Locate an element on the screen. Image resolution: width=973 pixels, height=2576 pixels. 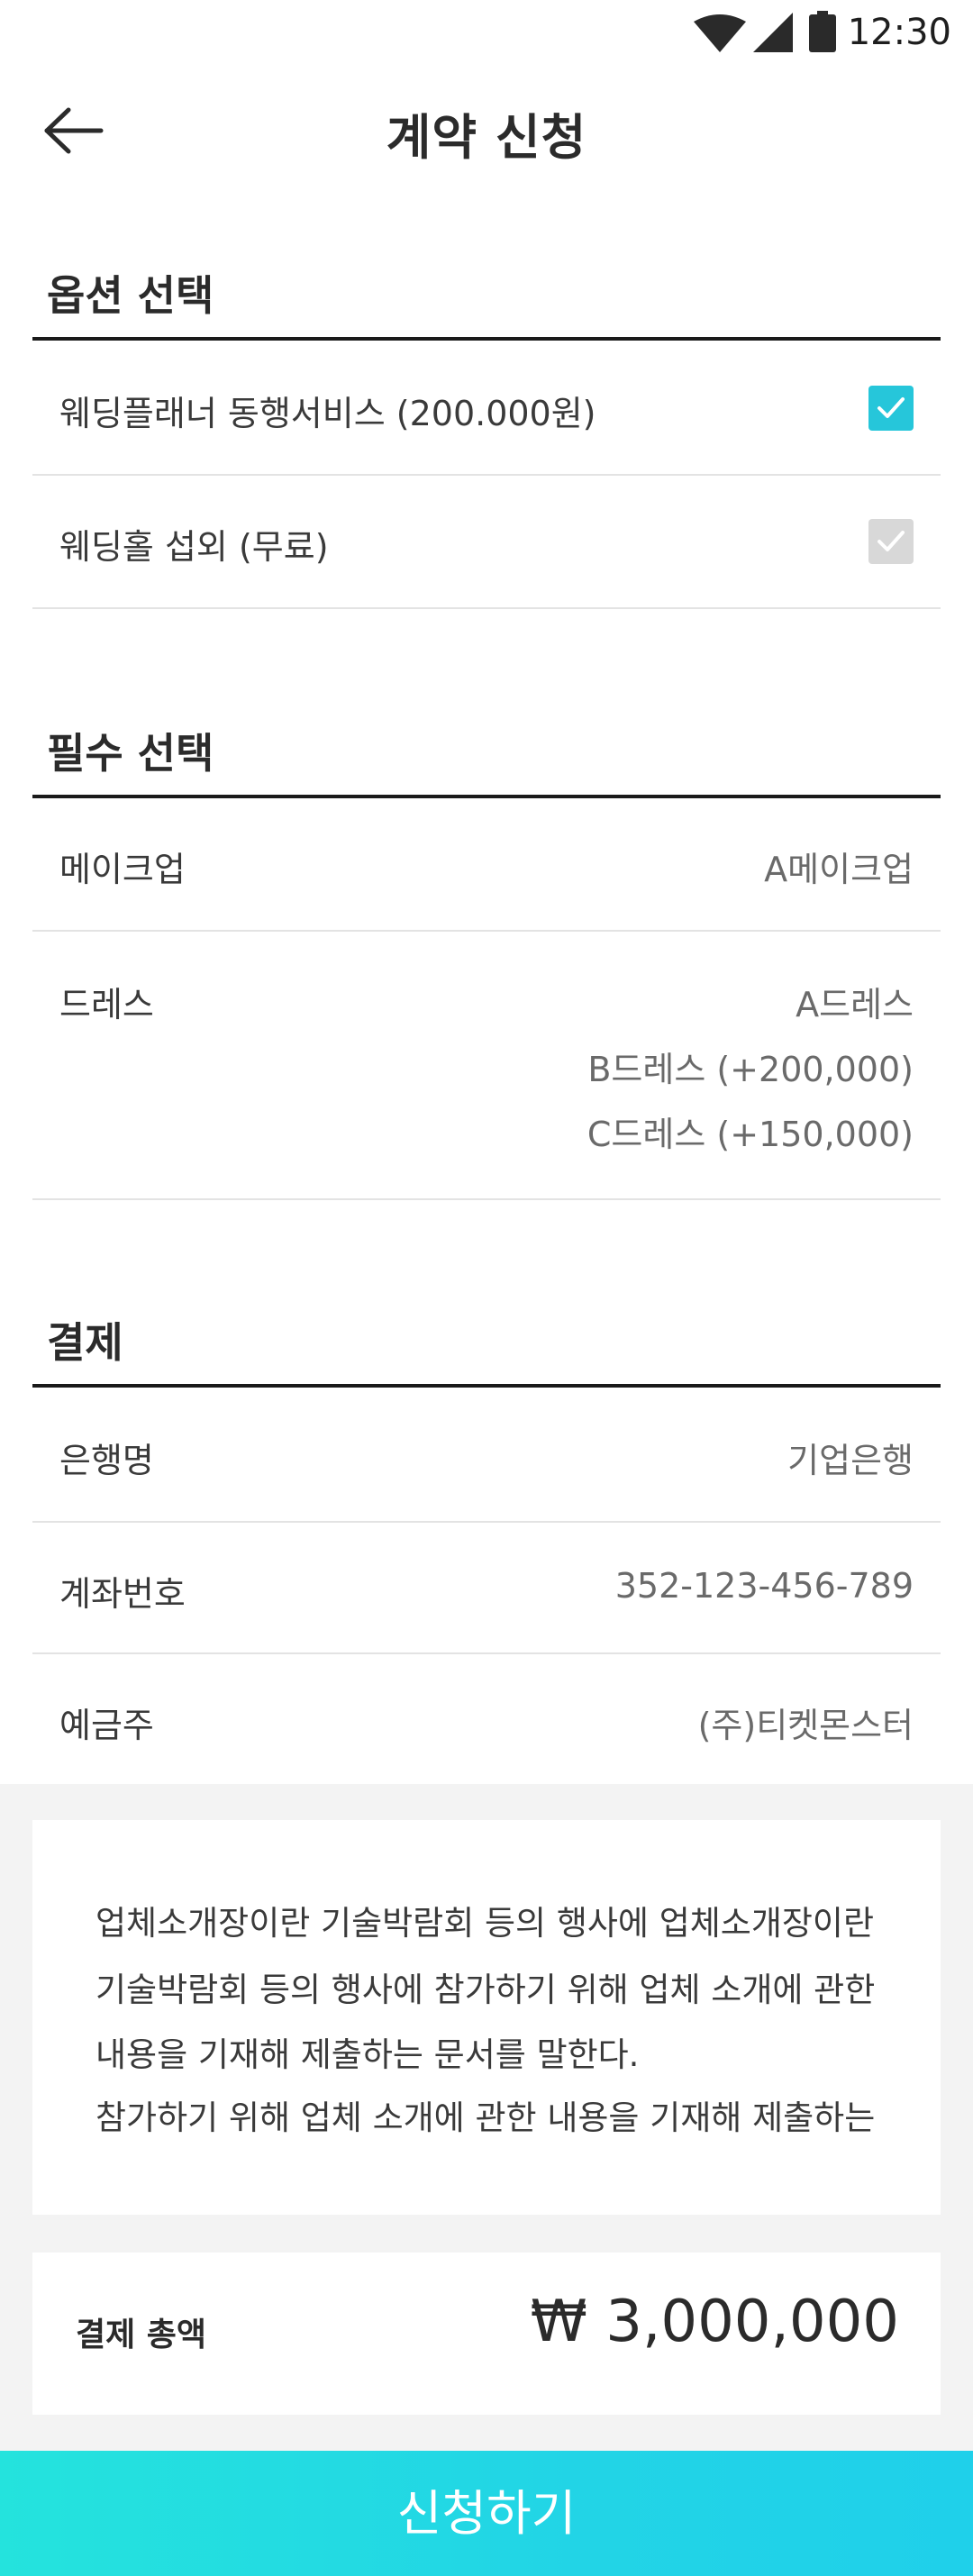
notice-line: 업체소개장이란 기술박람회 등의 행사에 업체소개장이란 is located at coordinates (485, 1923).